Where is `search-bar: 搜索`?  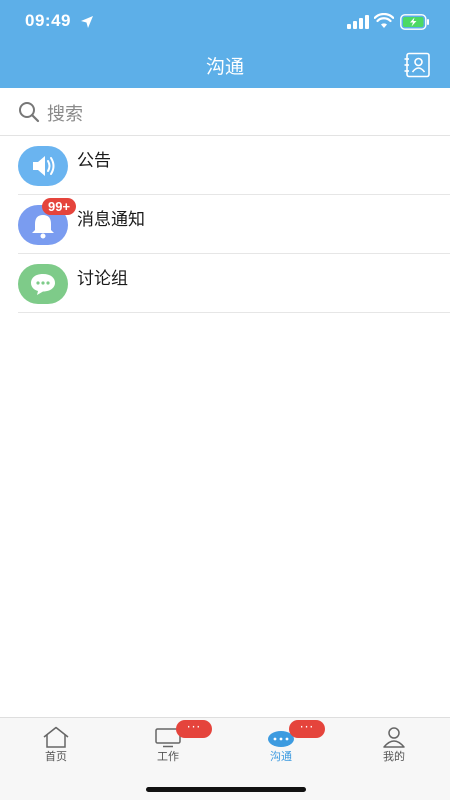
search-bar: 搜索 is located at coordinates (225, 112).